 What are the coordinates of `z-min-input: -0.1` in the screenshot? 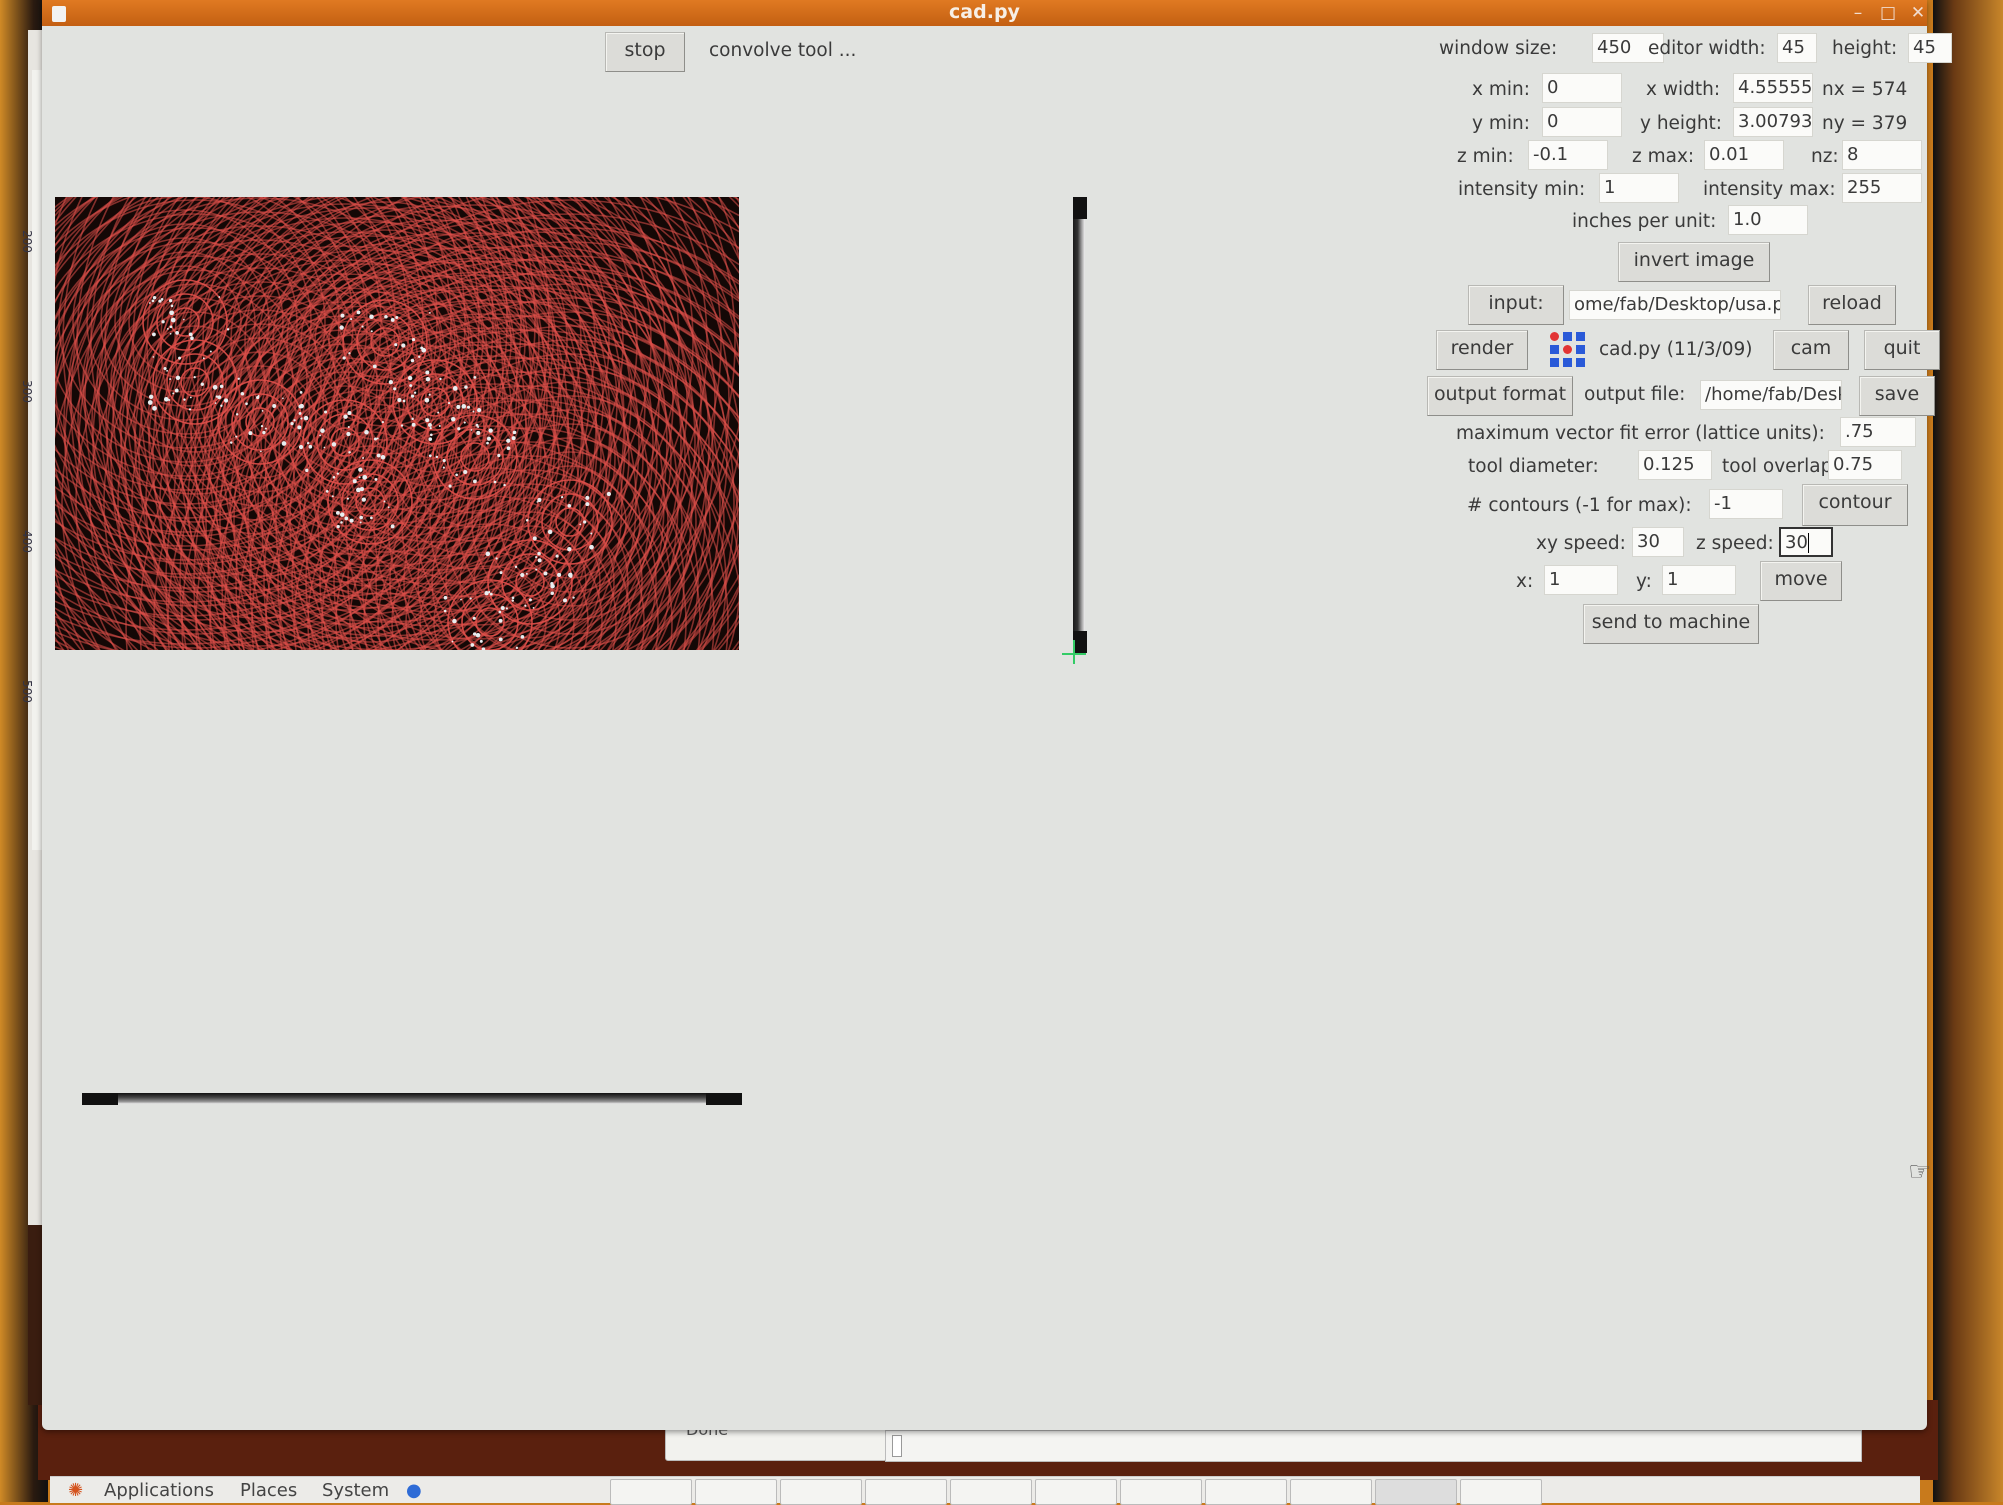 It's located at (1568, 155).